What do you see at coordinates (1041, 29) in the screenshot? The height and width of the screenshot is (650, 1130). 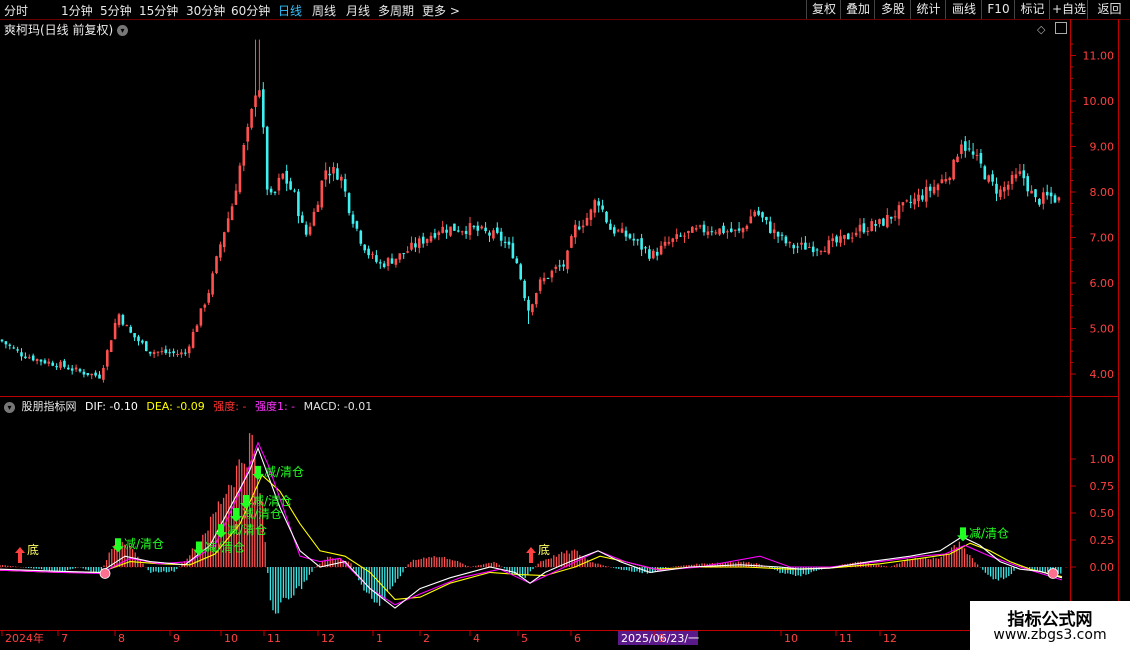 I see `diamond-icon: ◇` at bounding box center [1041, 29].